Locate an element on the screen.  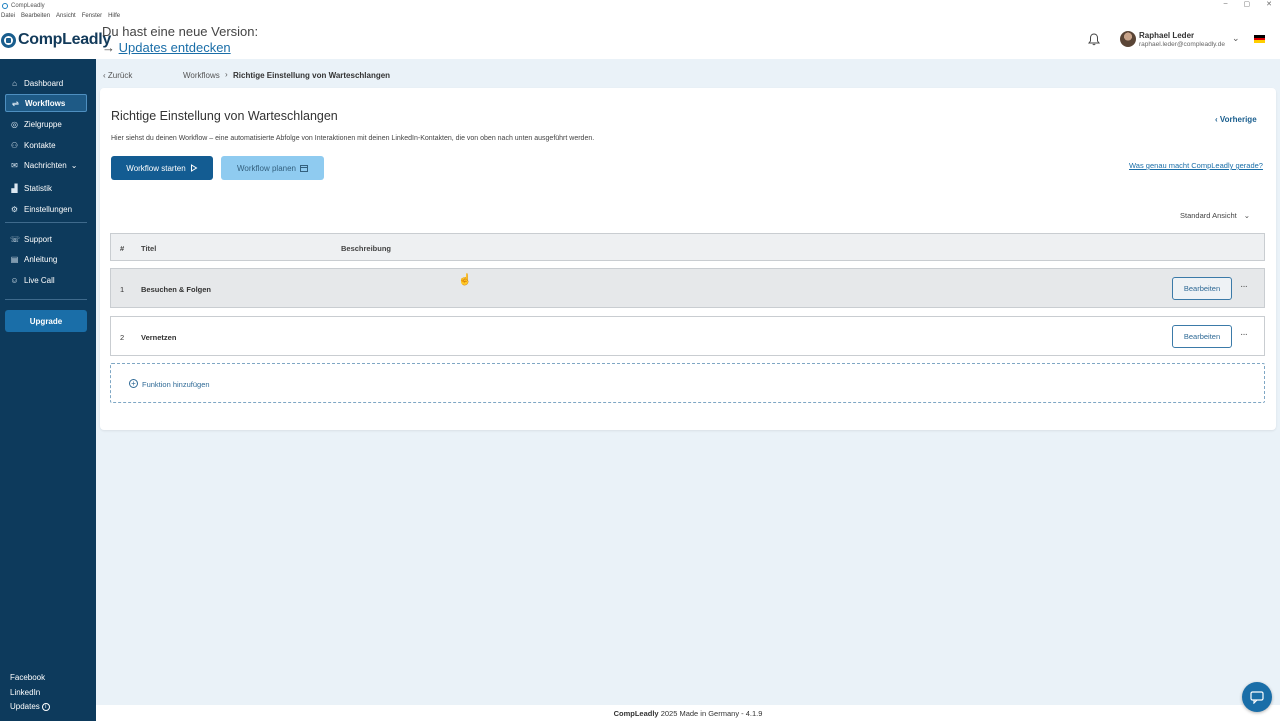
workflow-icon: ⇌ is located at coordinates (15, 103).